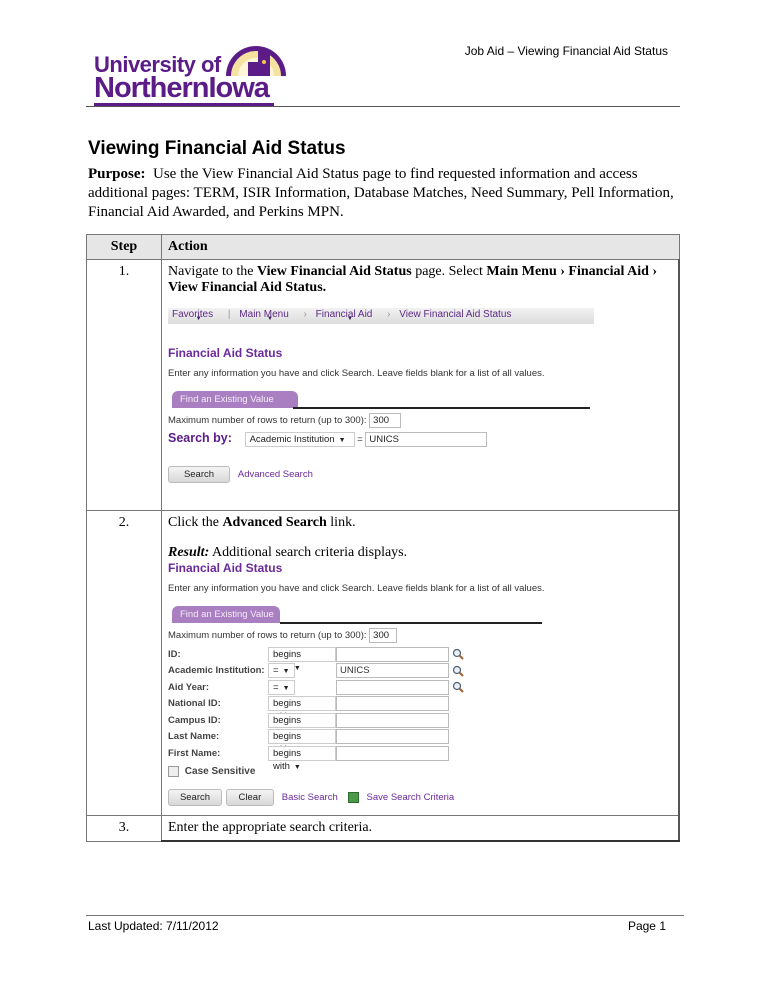 Image resolution: width=768 pixels, height=994 pixels. What do you see at coordinates (220, 771) in the screenshot?
I see `case-sensitive-label: Case Sensitive` at bounding box center [220, 771].